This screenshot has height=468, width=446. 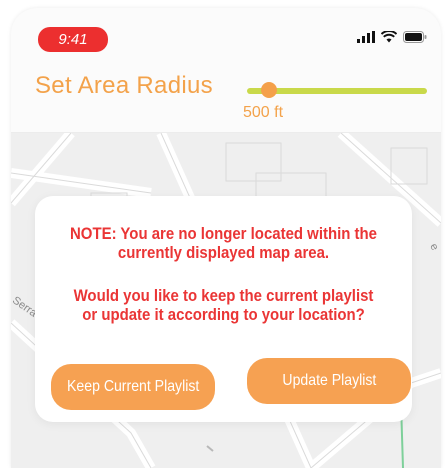 I want to click on status-time: 9:41, so click(x=73, y=39).